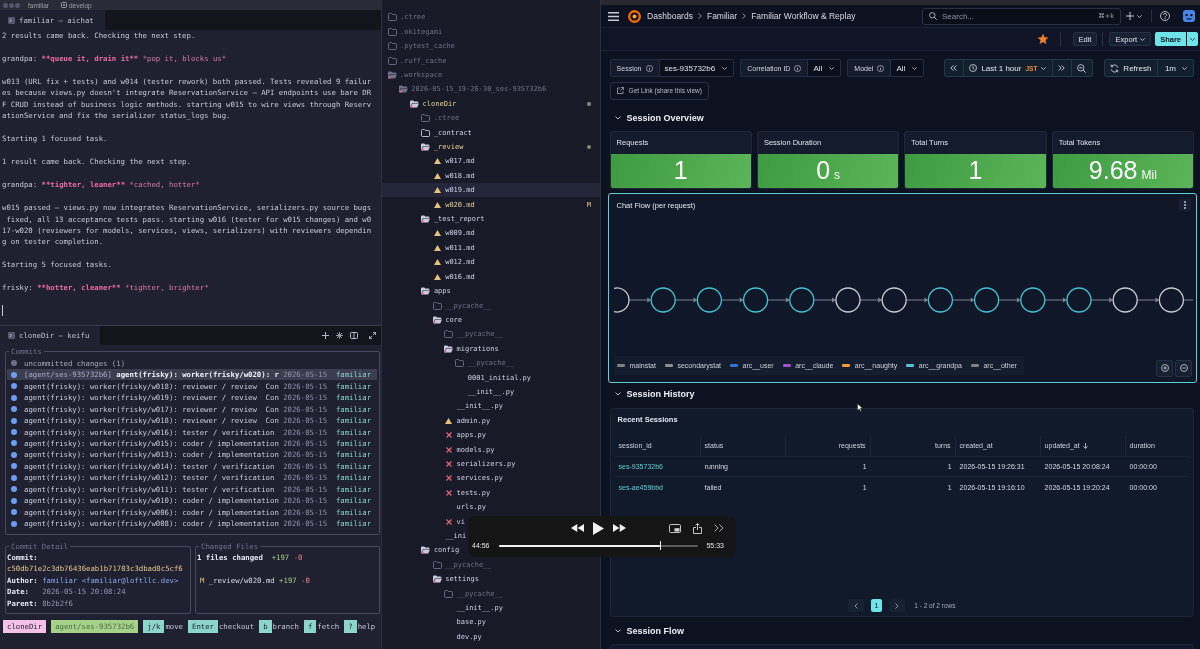 This screenshot has width=1200, height=649. Describe the element at coordinates (1189, 16) in the screenshot. I see `avatar-icon` at that location.